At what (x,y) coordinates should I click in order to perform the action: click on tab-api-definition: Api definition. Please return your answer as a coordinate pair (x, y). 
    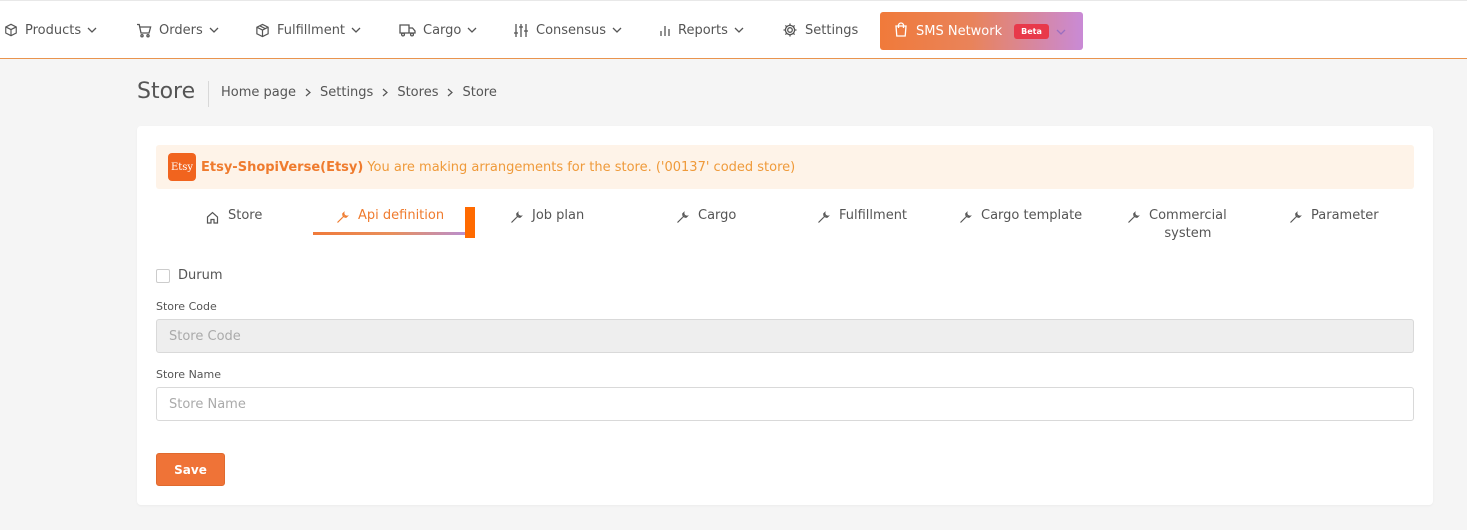
    Looking at the image, I should click on (390, 218).